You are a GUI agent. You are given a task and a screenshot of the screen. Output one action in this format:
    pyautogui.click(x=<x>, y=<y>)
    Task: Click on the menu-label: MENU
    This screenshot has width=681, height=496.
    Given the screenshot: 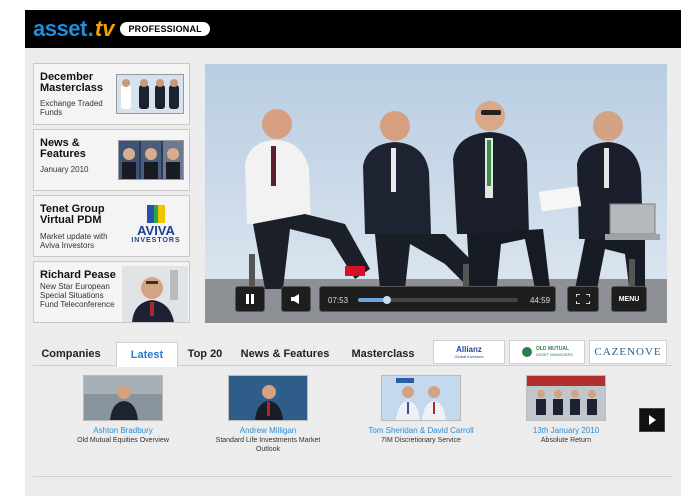 What is the action you would take?
    pyautogui.click(x=629, y=299)
    